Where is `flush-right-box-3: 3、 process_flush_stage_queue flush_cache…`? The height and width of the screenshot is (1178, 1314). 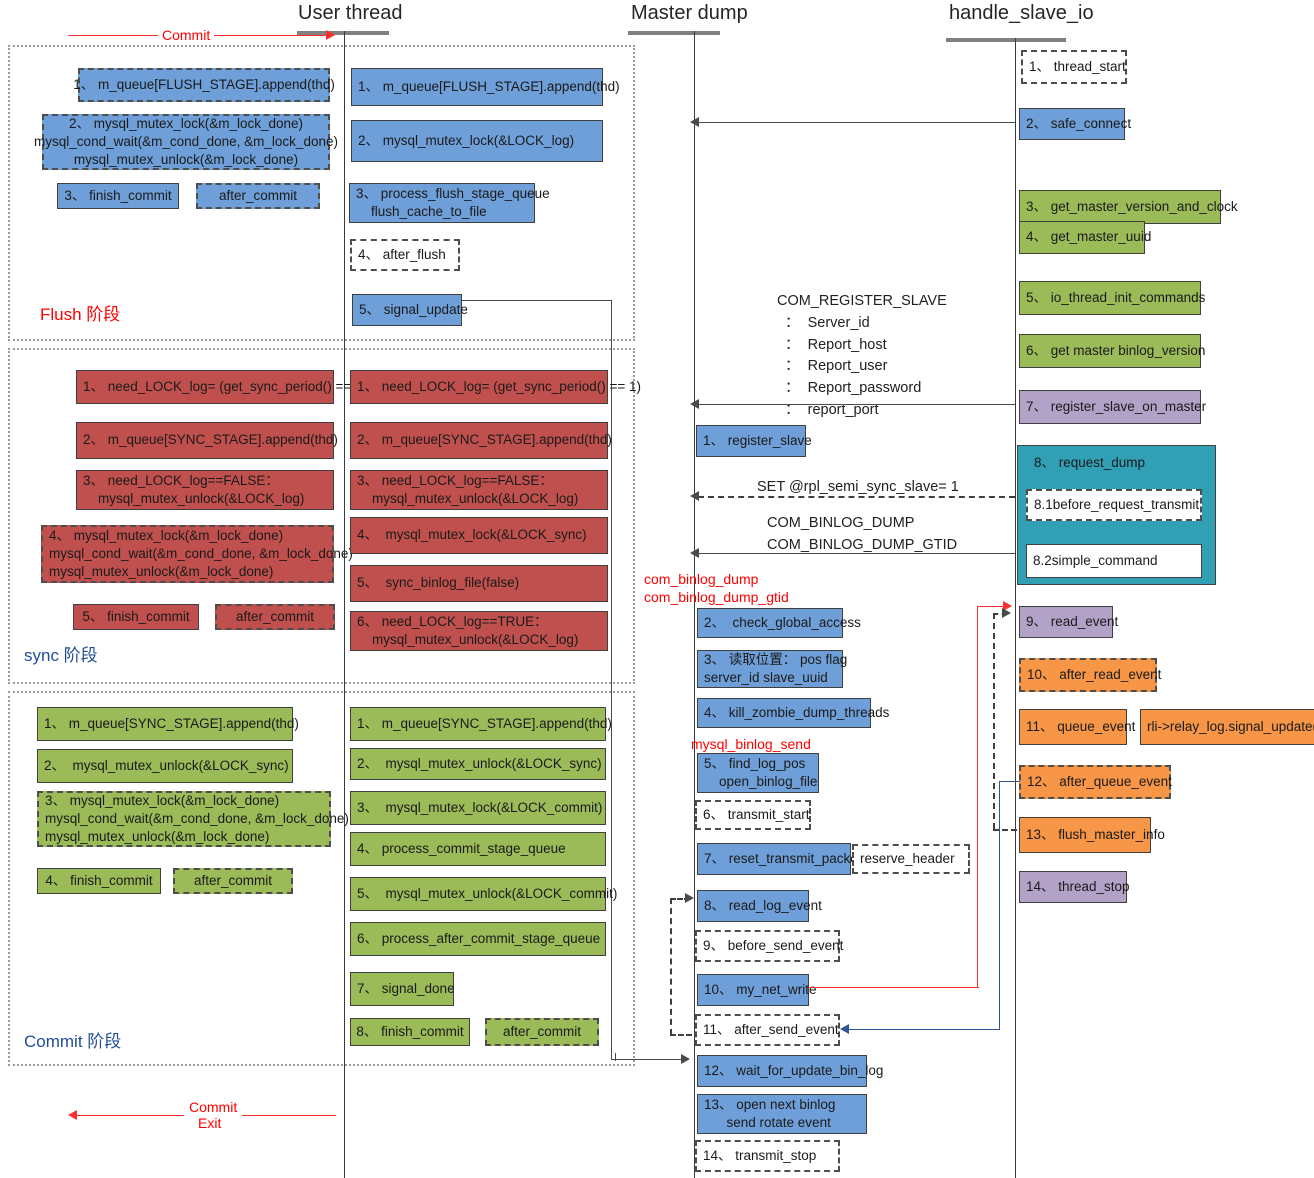
flush-right-box-3: 3、 process_flush_stage_queue flush_cache… is located at coordinates (449, 203).